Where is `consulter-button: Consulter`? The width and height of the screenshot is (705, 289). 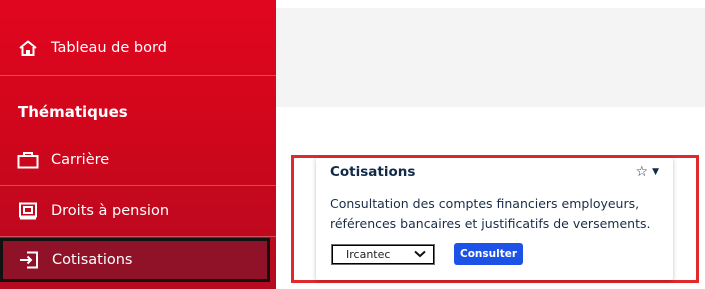
consulter-button: Consulter is located at coordinates (488, 254).